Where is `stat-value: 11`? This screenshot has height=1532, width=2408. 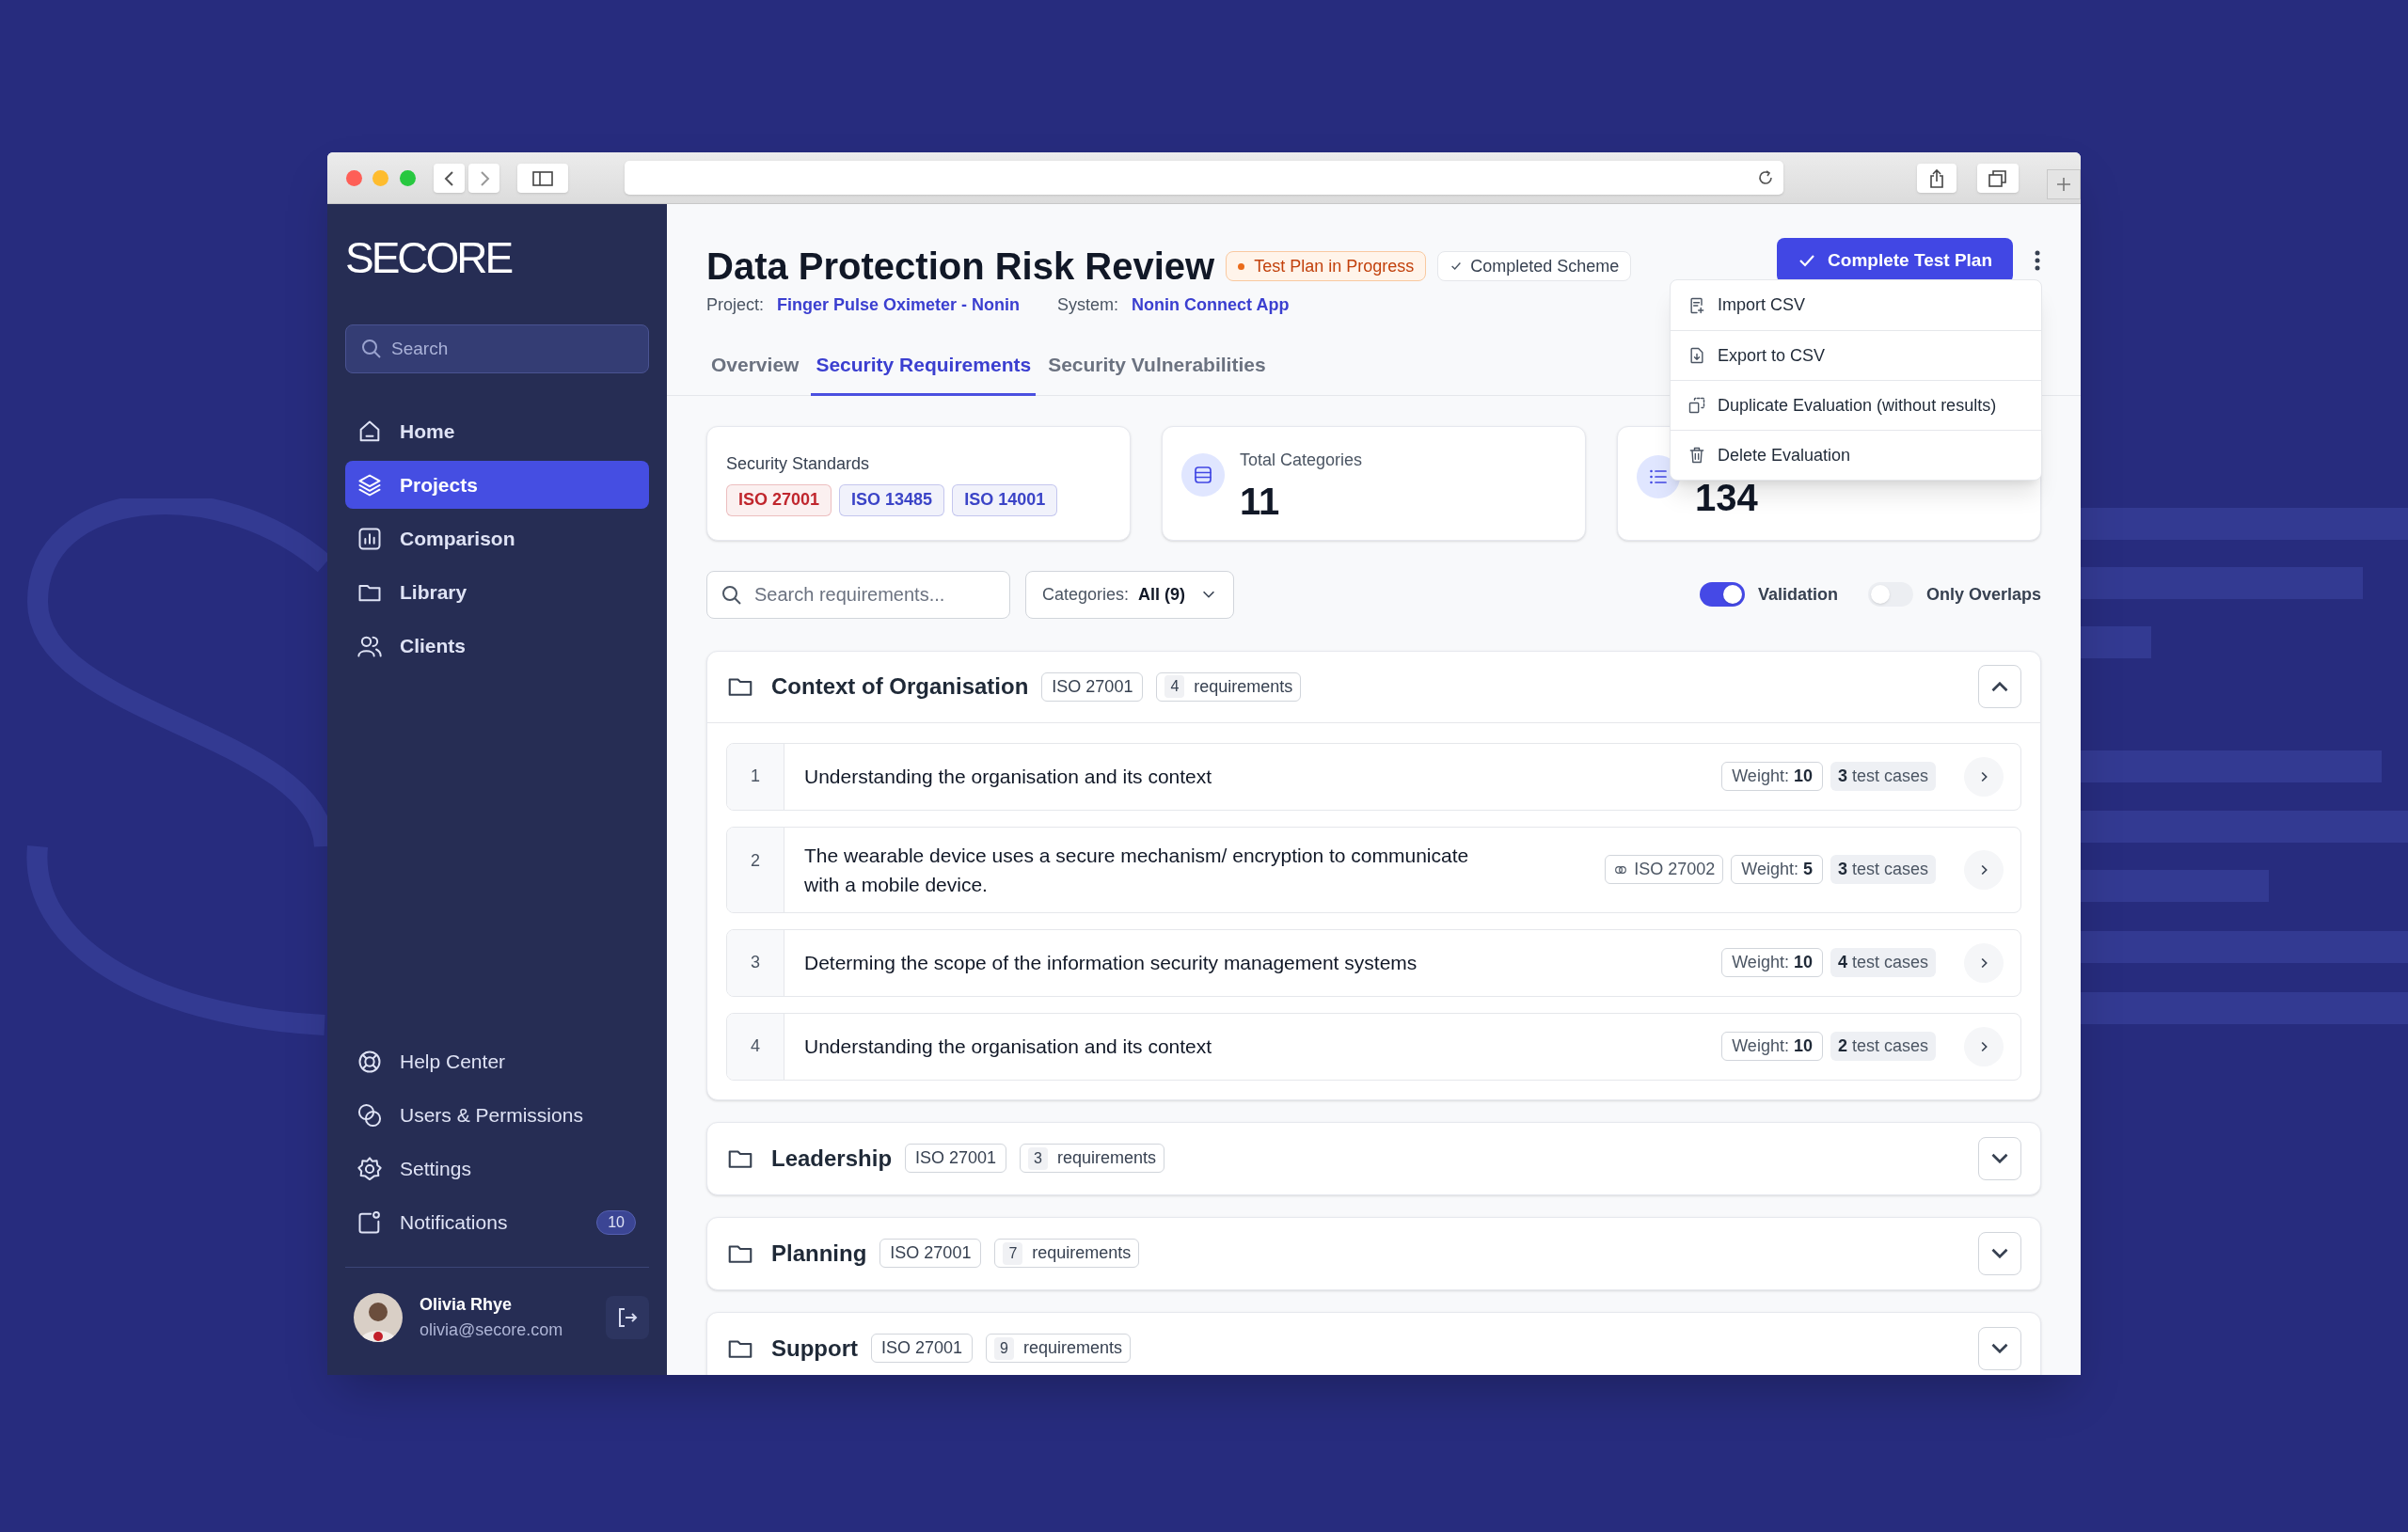 stat-value: 11 is located at coordinates (1261, 501).